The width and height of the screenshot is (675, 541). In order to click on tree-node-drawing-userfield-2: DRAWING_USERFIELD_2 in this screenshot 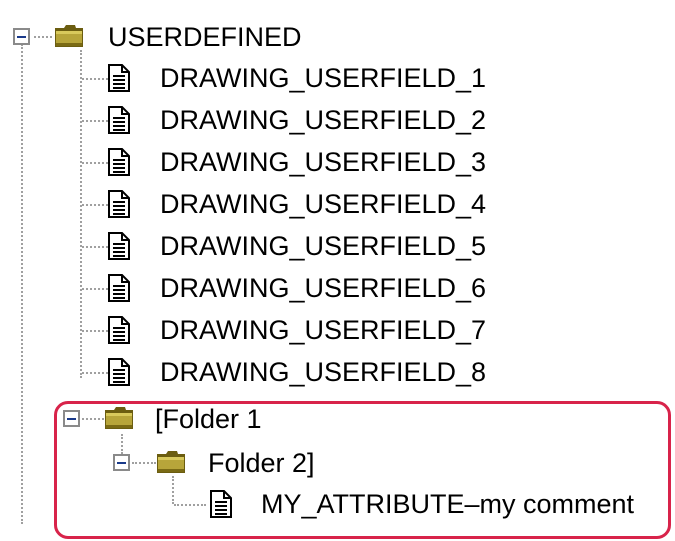, I will do `click(323, 120)`.